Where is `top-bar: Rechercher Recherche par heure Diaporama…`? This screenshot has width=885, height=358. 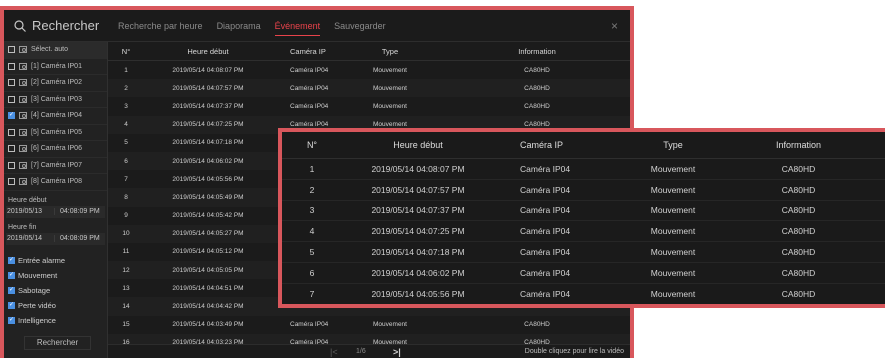
top-bar: Rechercher Recherche par heure Diaporama… is located at coordinates (317, 26).